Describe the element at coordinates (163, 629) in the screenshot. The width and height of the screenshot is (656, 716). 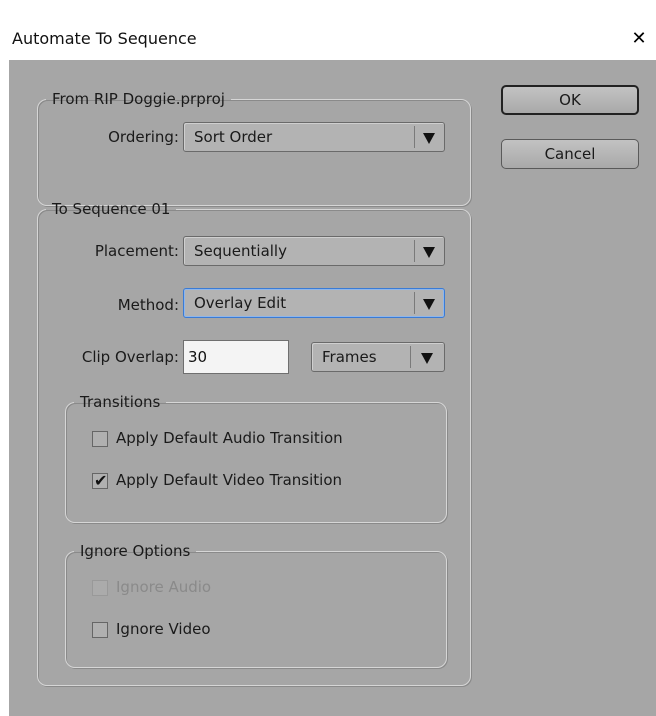
I see `ignore-video-label: Ignore Video` at that location.